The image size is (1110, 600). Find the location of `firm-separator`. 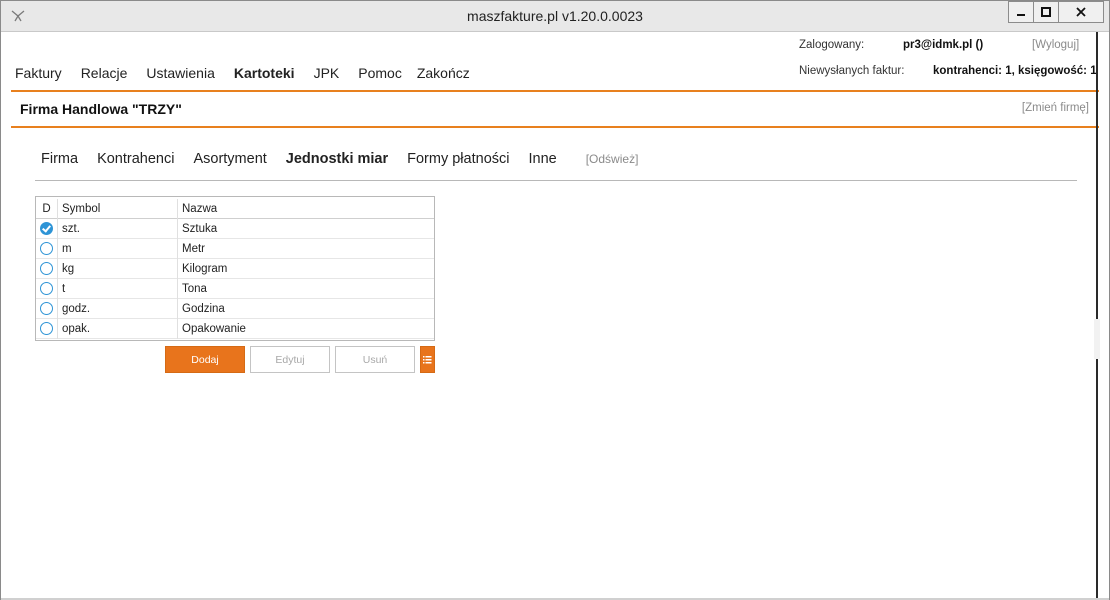

firm-separator is located at coordinates (555, 127).